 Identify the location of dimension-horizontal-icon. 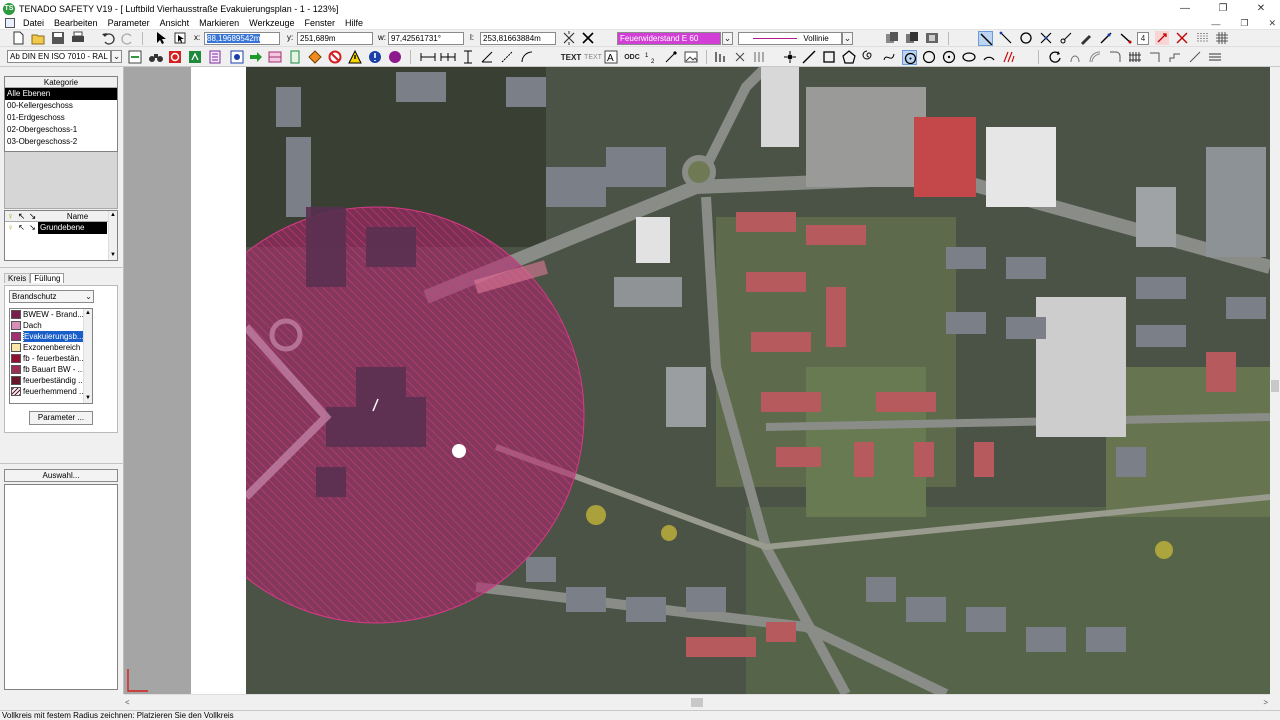
(428, 57).